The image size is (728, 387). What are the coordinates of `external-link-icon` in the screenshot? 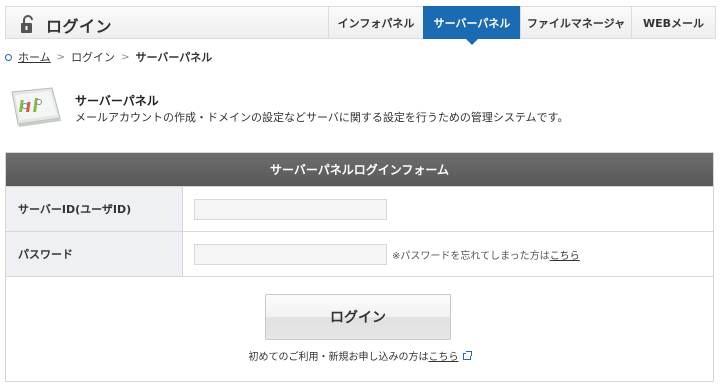 It's located at (467, 355).